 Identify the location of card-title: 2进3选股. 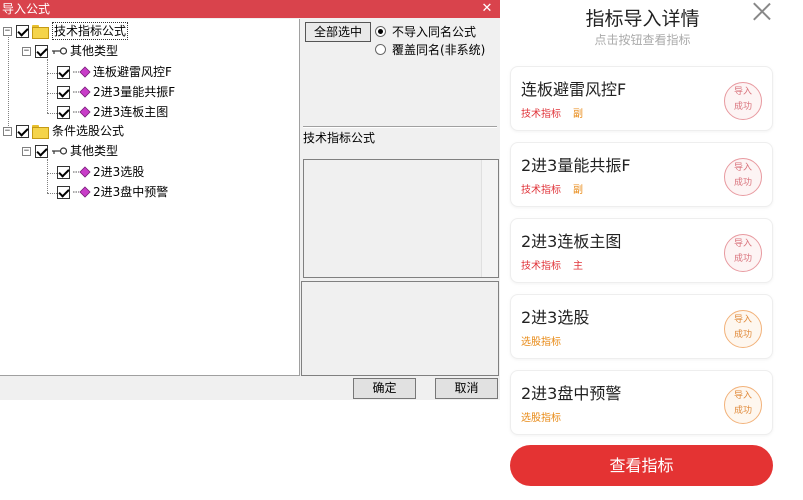
(555, 317).